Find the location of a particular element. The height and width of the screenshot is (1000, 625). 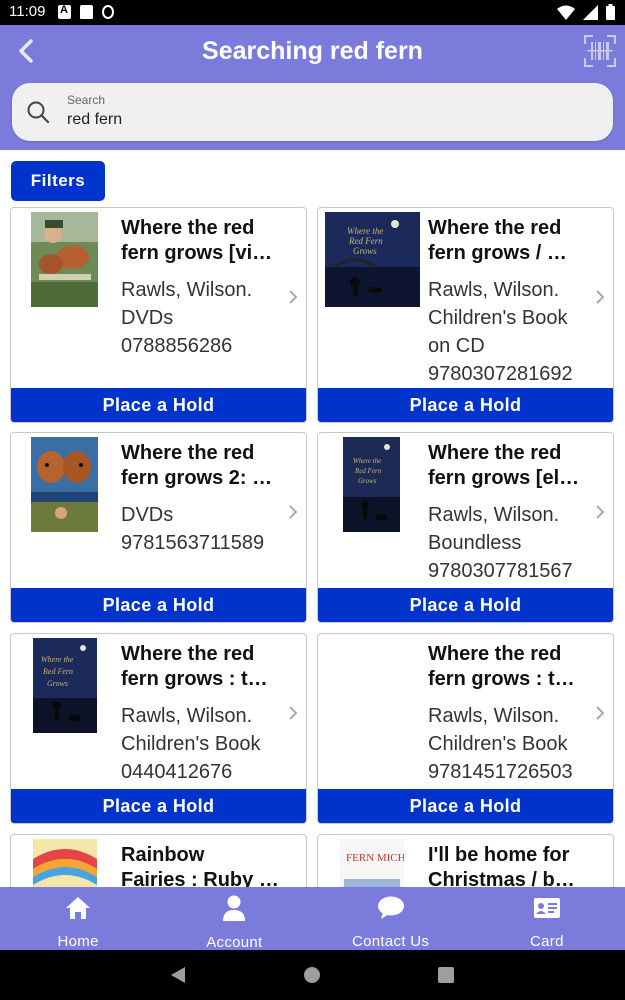

svg-text: FERN MICHAELS is located at coordinates (375, 858).